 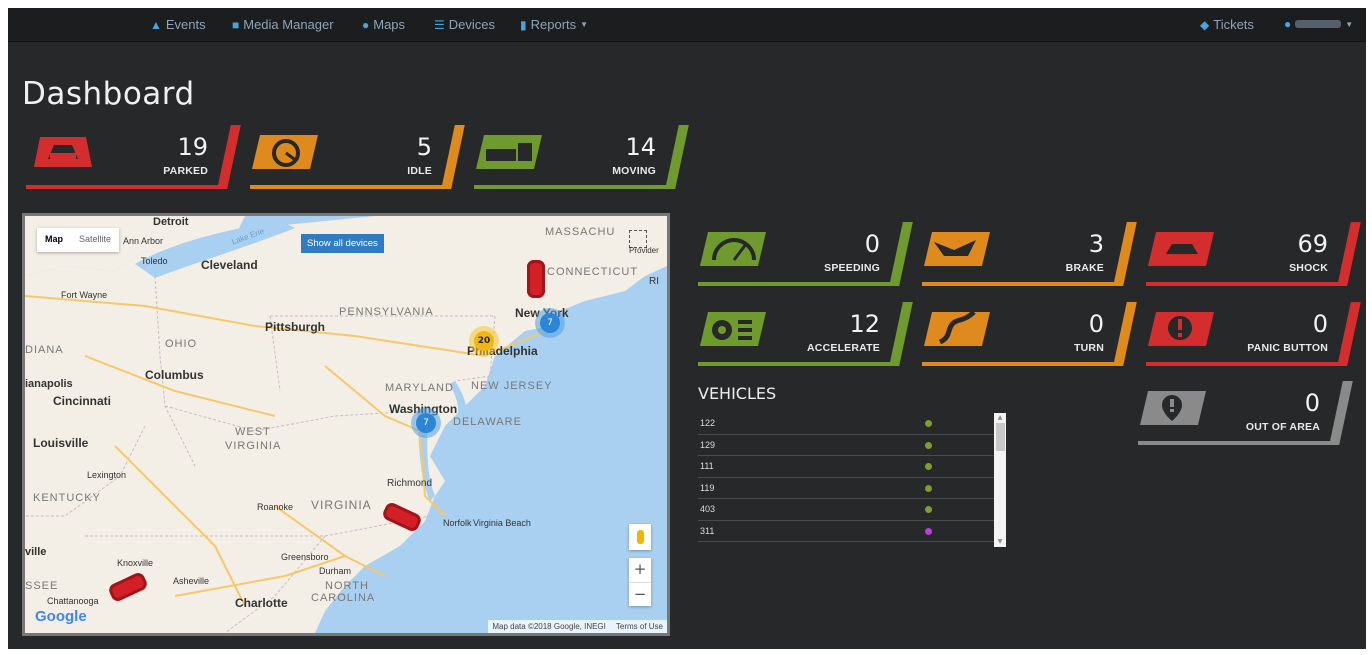 What do you see at coordinates (133, 157) in the screenshot?
I see `parked-card: 19 PARKED` at bounding box center [133, 157].